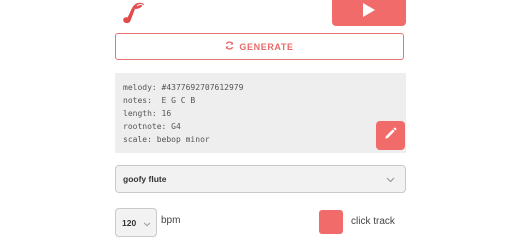  I want to click on melody-id: melody: #4377692707612979, so click(183, 87).